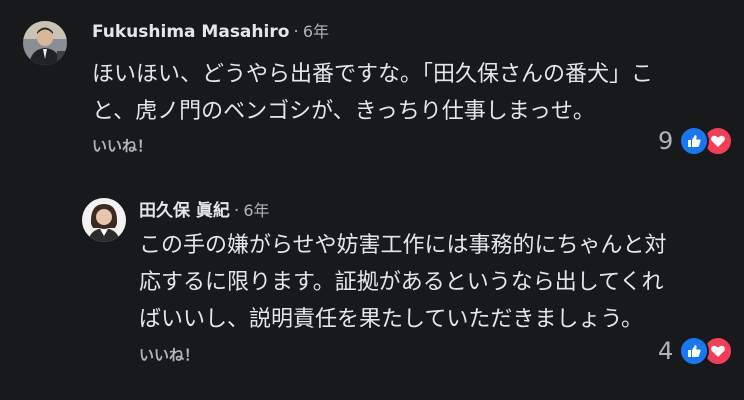  Describe the element at coordinates (403, 245) in the screenshot. I see `comment-line: この手の嫌がらせや妨害工作には事務的にちゃんと対` at that location.